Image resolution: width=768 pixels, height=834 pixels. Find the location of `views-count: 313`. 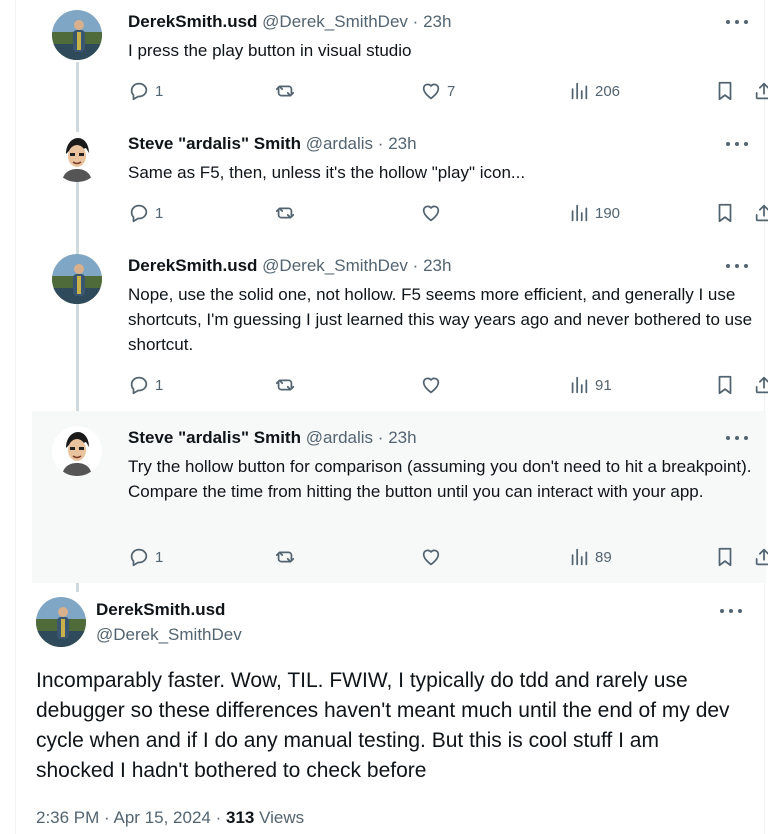

views-count: 313 is located at coordinates (240, 817).